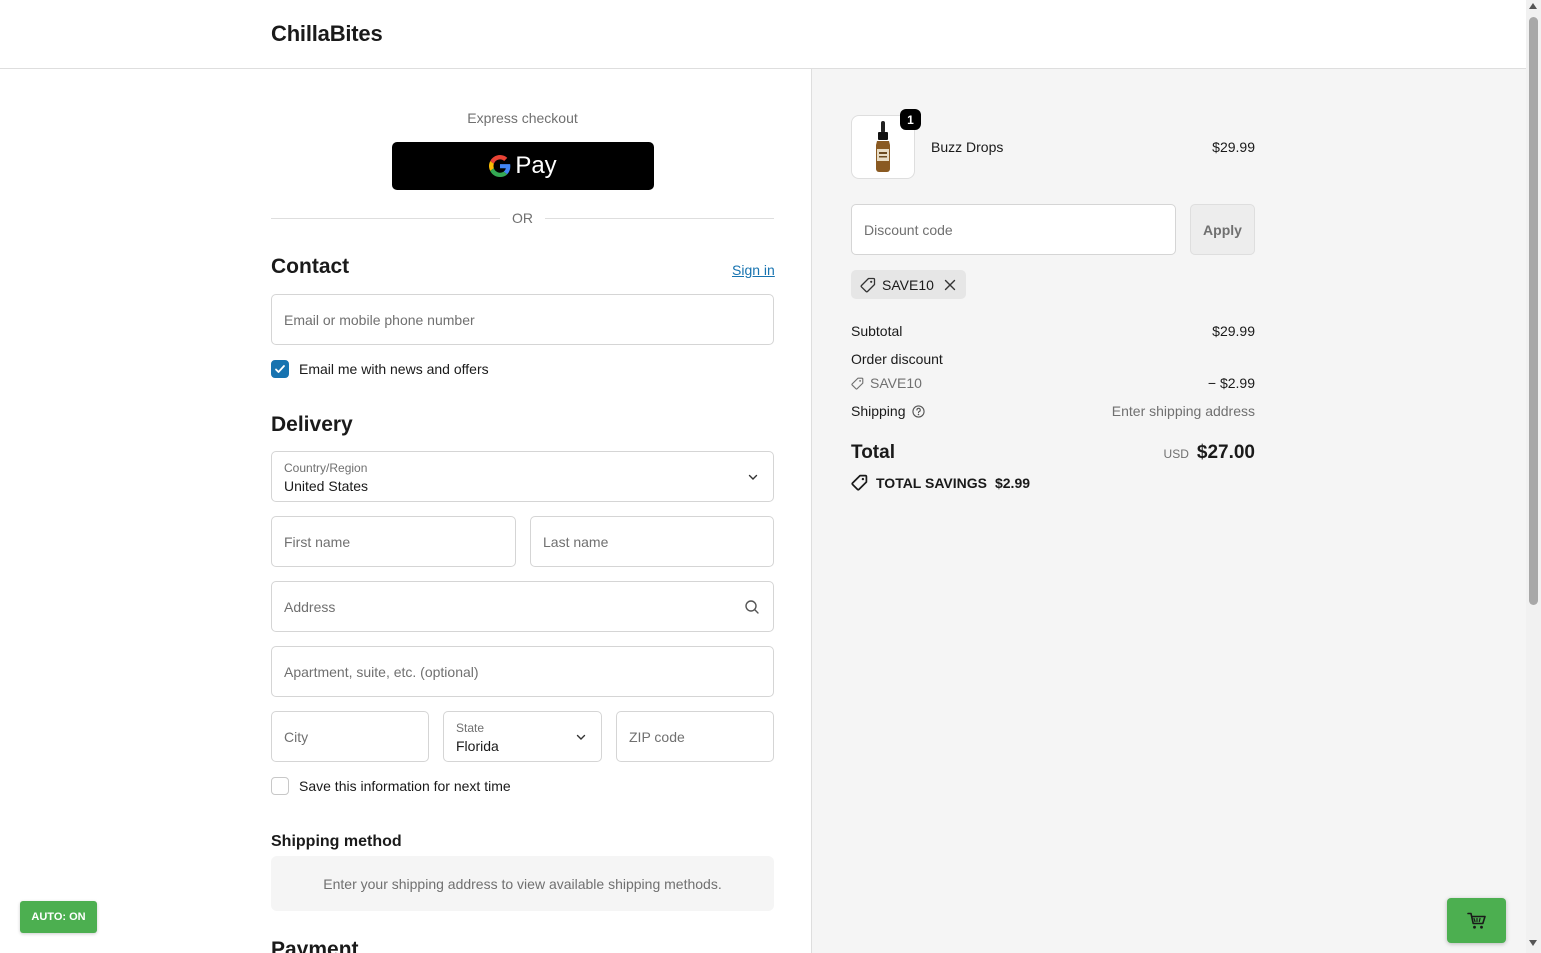  I want to click on address-wrapper, so click(522, 606).